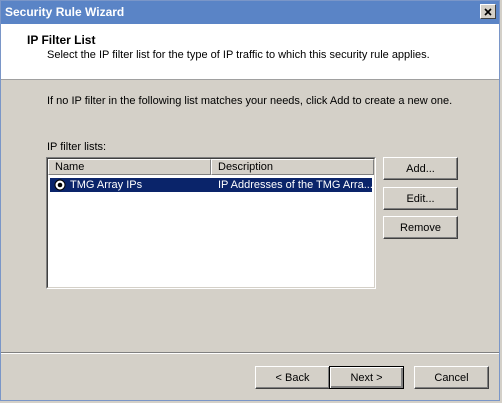 This screenshot has height=403, width=502. I want to click on remove-button: Remove, so click(420, 227).